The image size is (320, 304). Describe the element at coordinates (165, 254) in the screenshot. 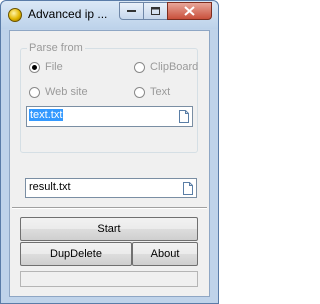

I see `about-button: About` at that location.